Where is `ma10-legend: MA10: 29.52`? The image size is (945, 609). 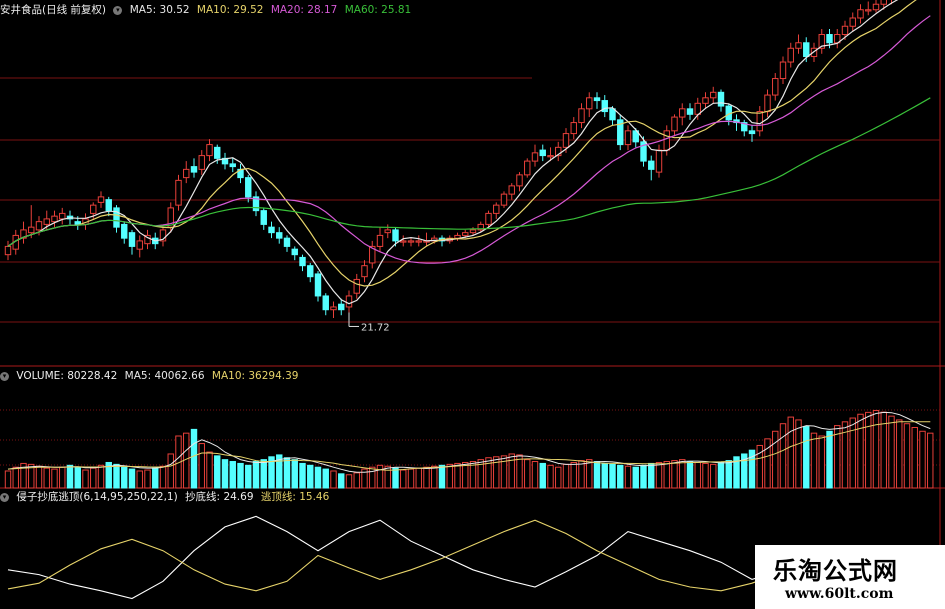 ma10-legend: MA10: 29.52 is located at coordinates (230, 10).